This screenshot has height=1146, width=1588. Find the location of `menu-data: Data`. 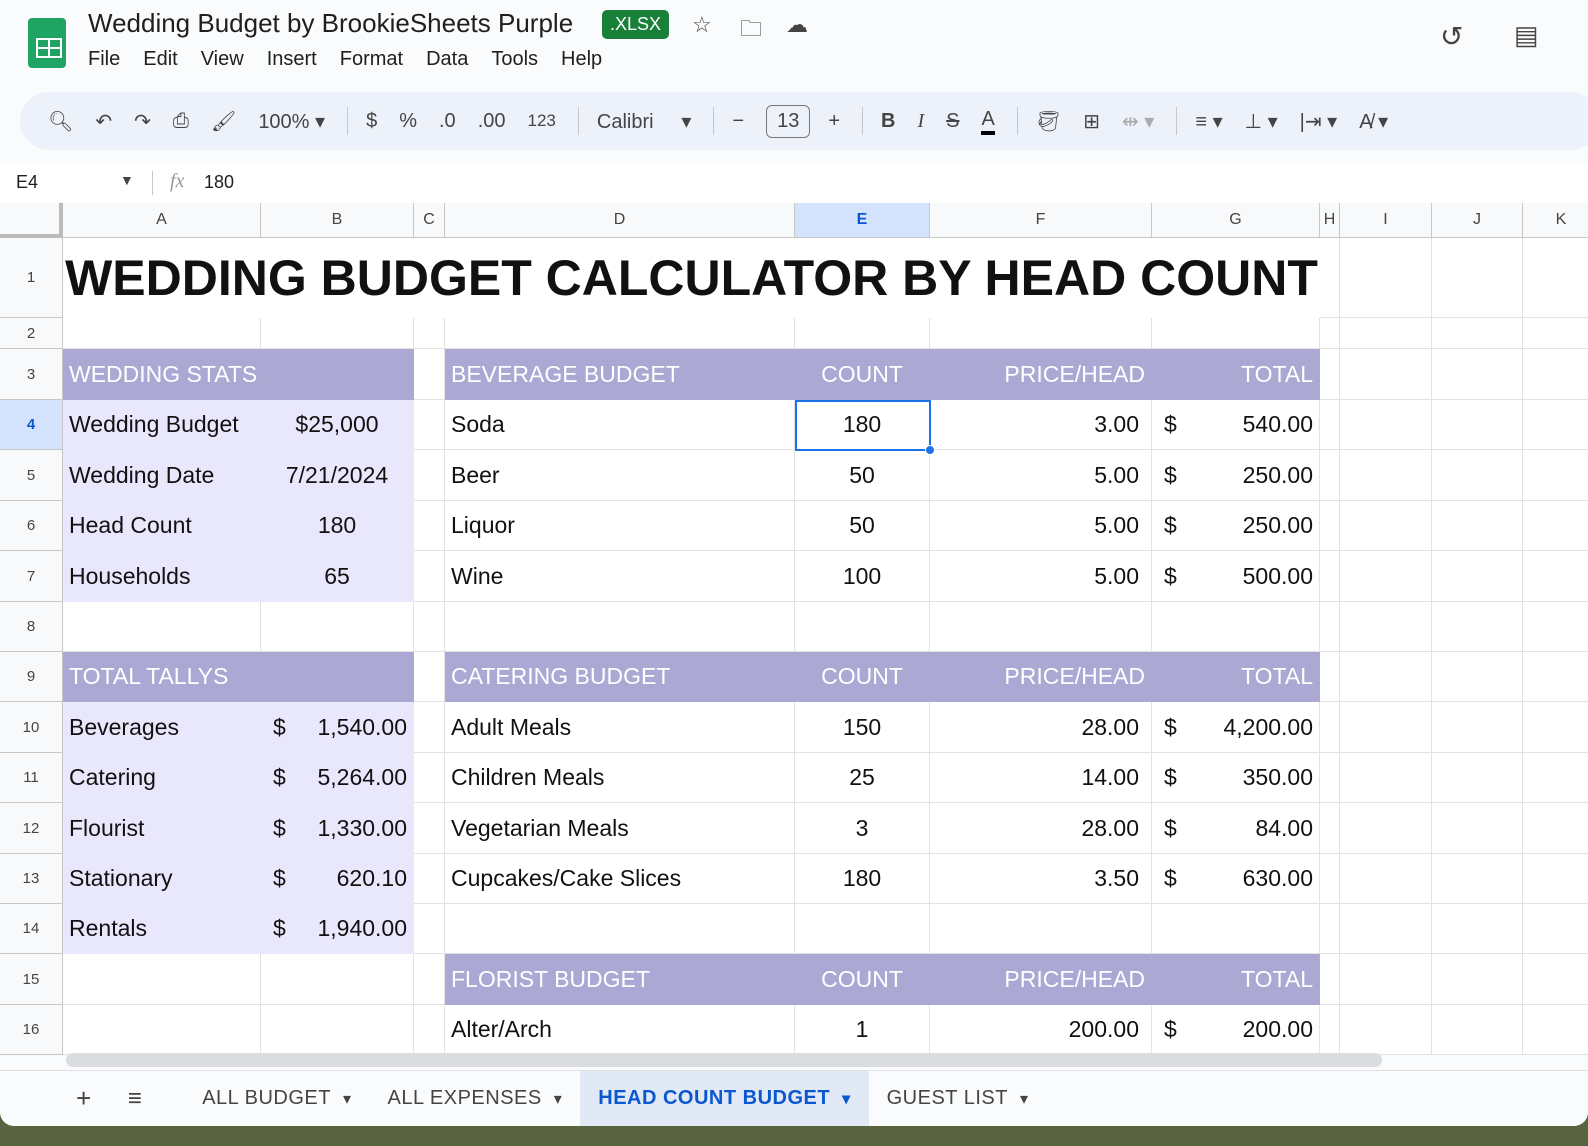

menu-data: Data is located at coordinates (447, 59).